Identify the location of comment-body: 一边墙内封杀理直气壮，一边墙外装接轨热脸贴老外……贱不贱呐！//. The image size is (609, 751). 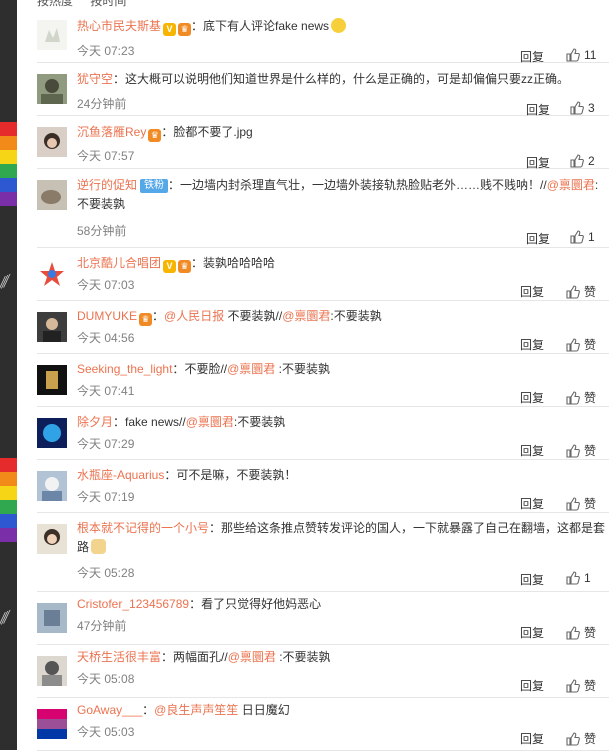
(363, 185).